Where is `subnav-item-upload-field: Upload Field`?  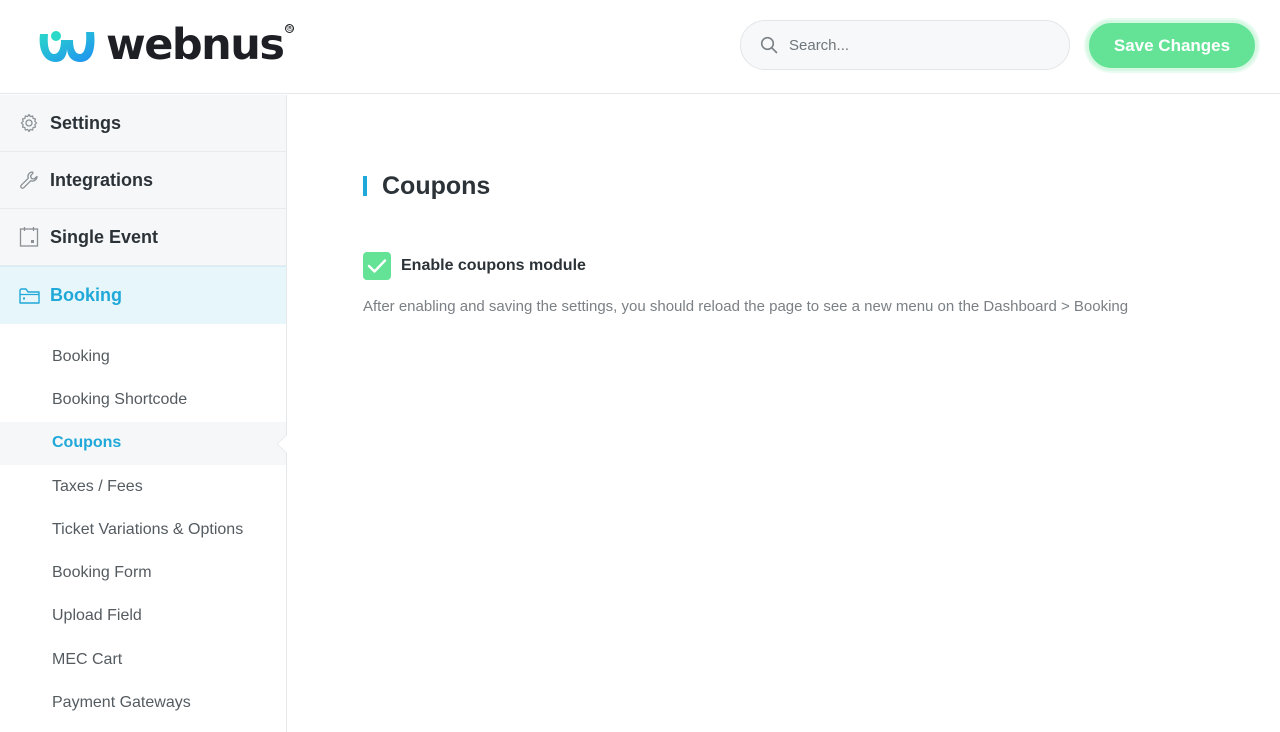
subnav-item-upload-field: Upload Field is located at coordinates (143, 616).